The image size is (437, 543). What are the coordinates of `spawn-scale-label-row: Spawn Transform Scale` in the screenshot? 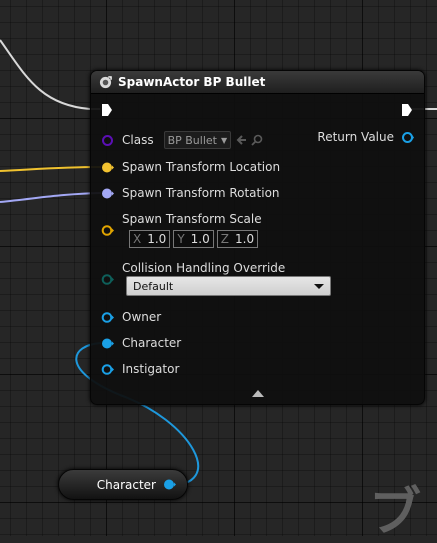 It's located at (181, 219).